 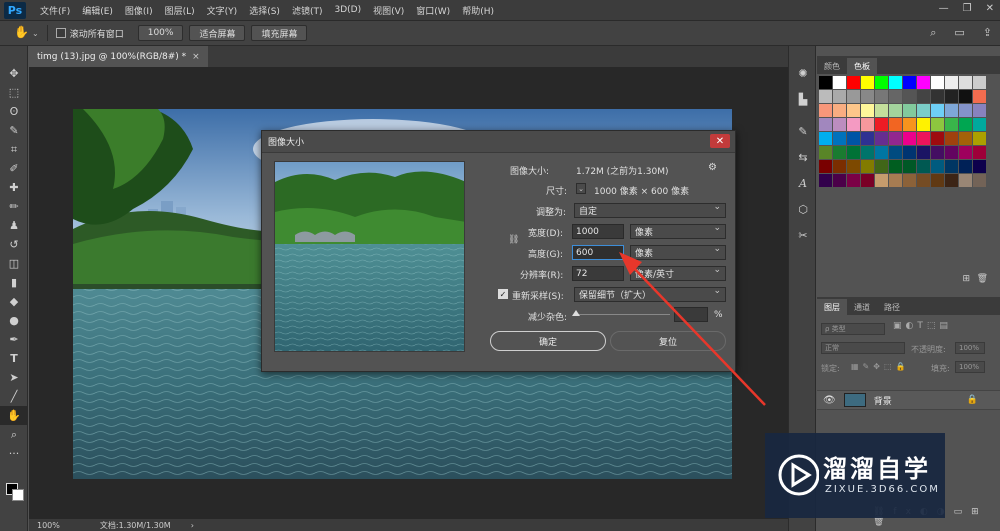 What do you see at coordinates (862, 307) in the screenshot?
I see `tab-channels: 通道` at bounding box center [862, 307].